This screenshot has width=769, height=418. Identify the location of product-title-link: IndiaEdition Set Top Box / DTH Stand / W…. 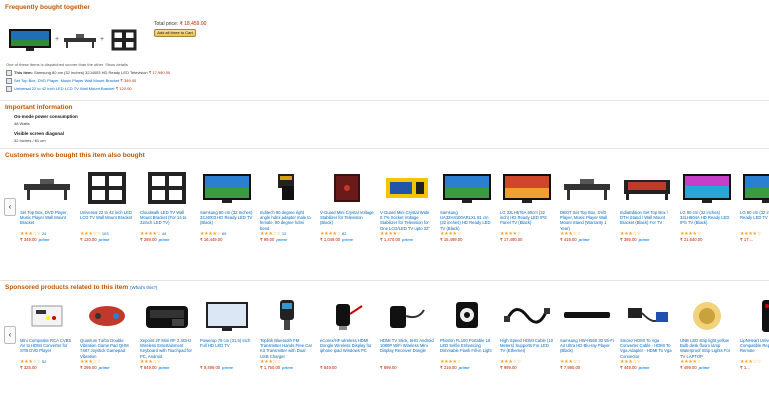
(647, 220).